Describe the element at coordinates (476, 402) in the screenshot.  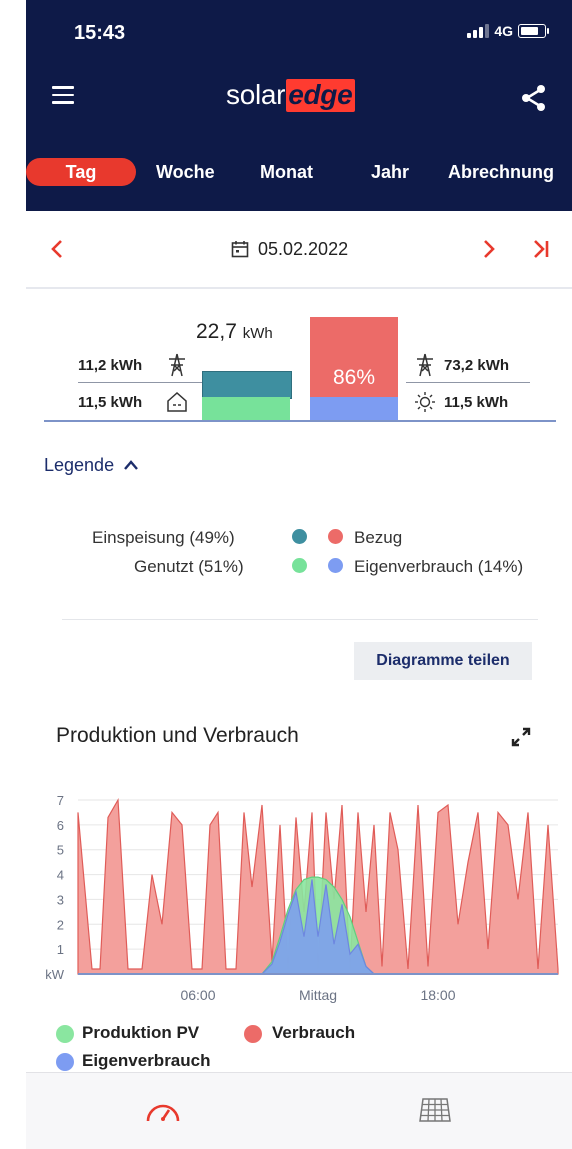
I see `solar-production-value: 11,5 kWh` at that location.